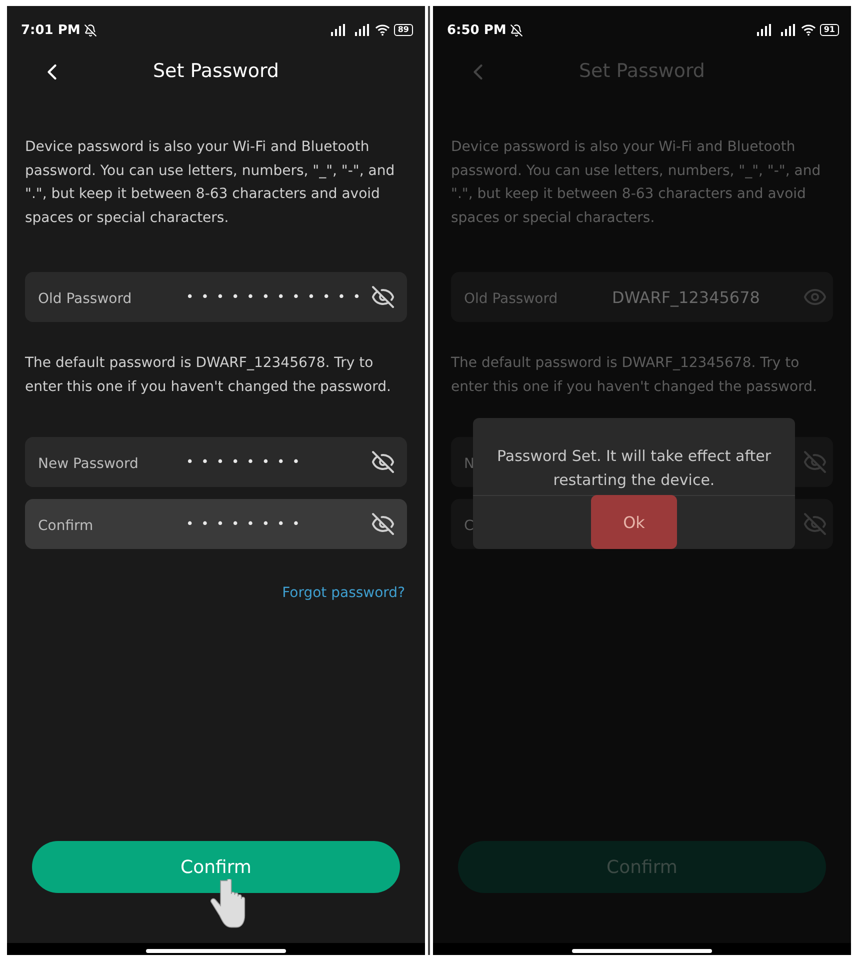 This screenshot has width=858, height=961. I want to click on password-field: Confirm ••••••••, so click(216, 524).